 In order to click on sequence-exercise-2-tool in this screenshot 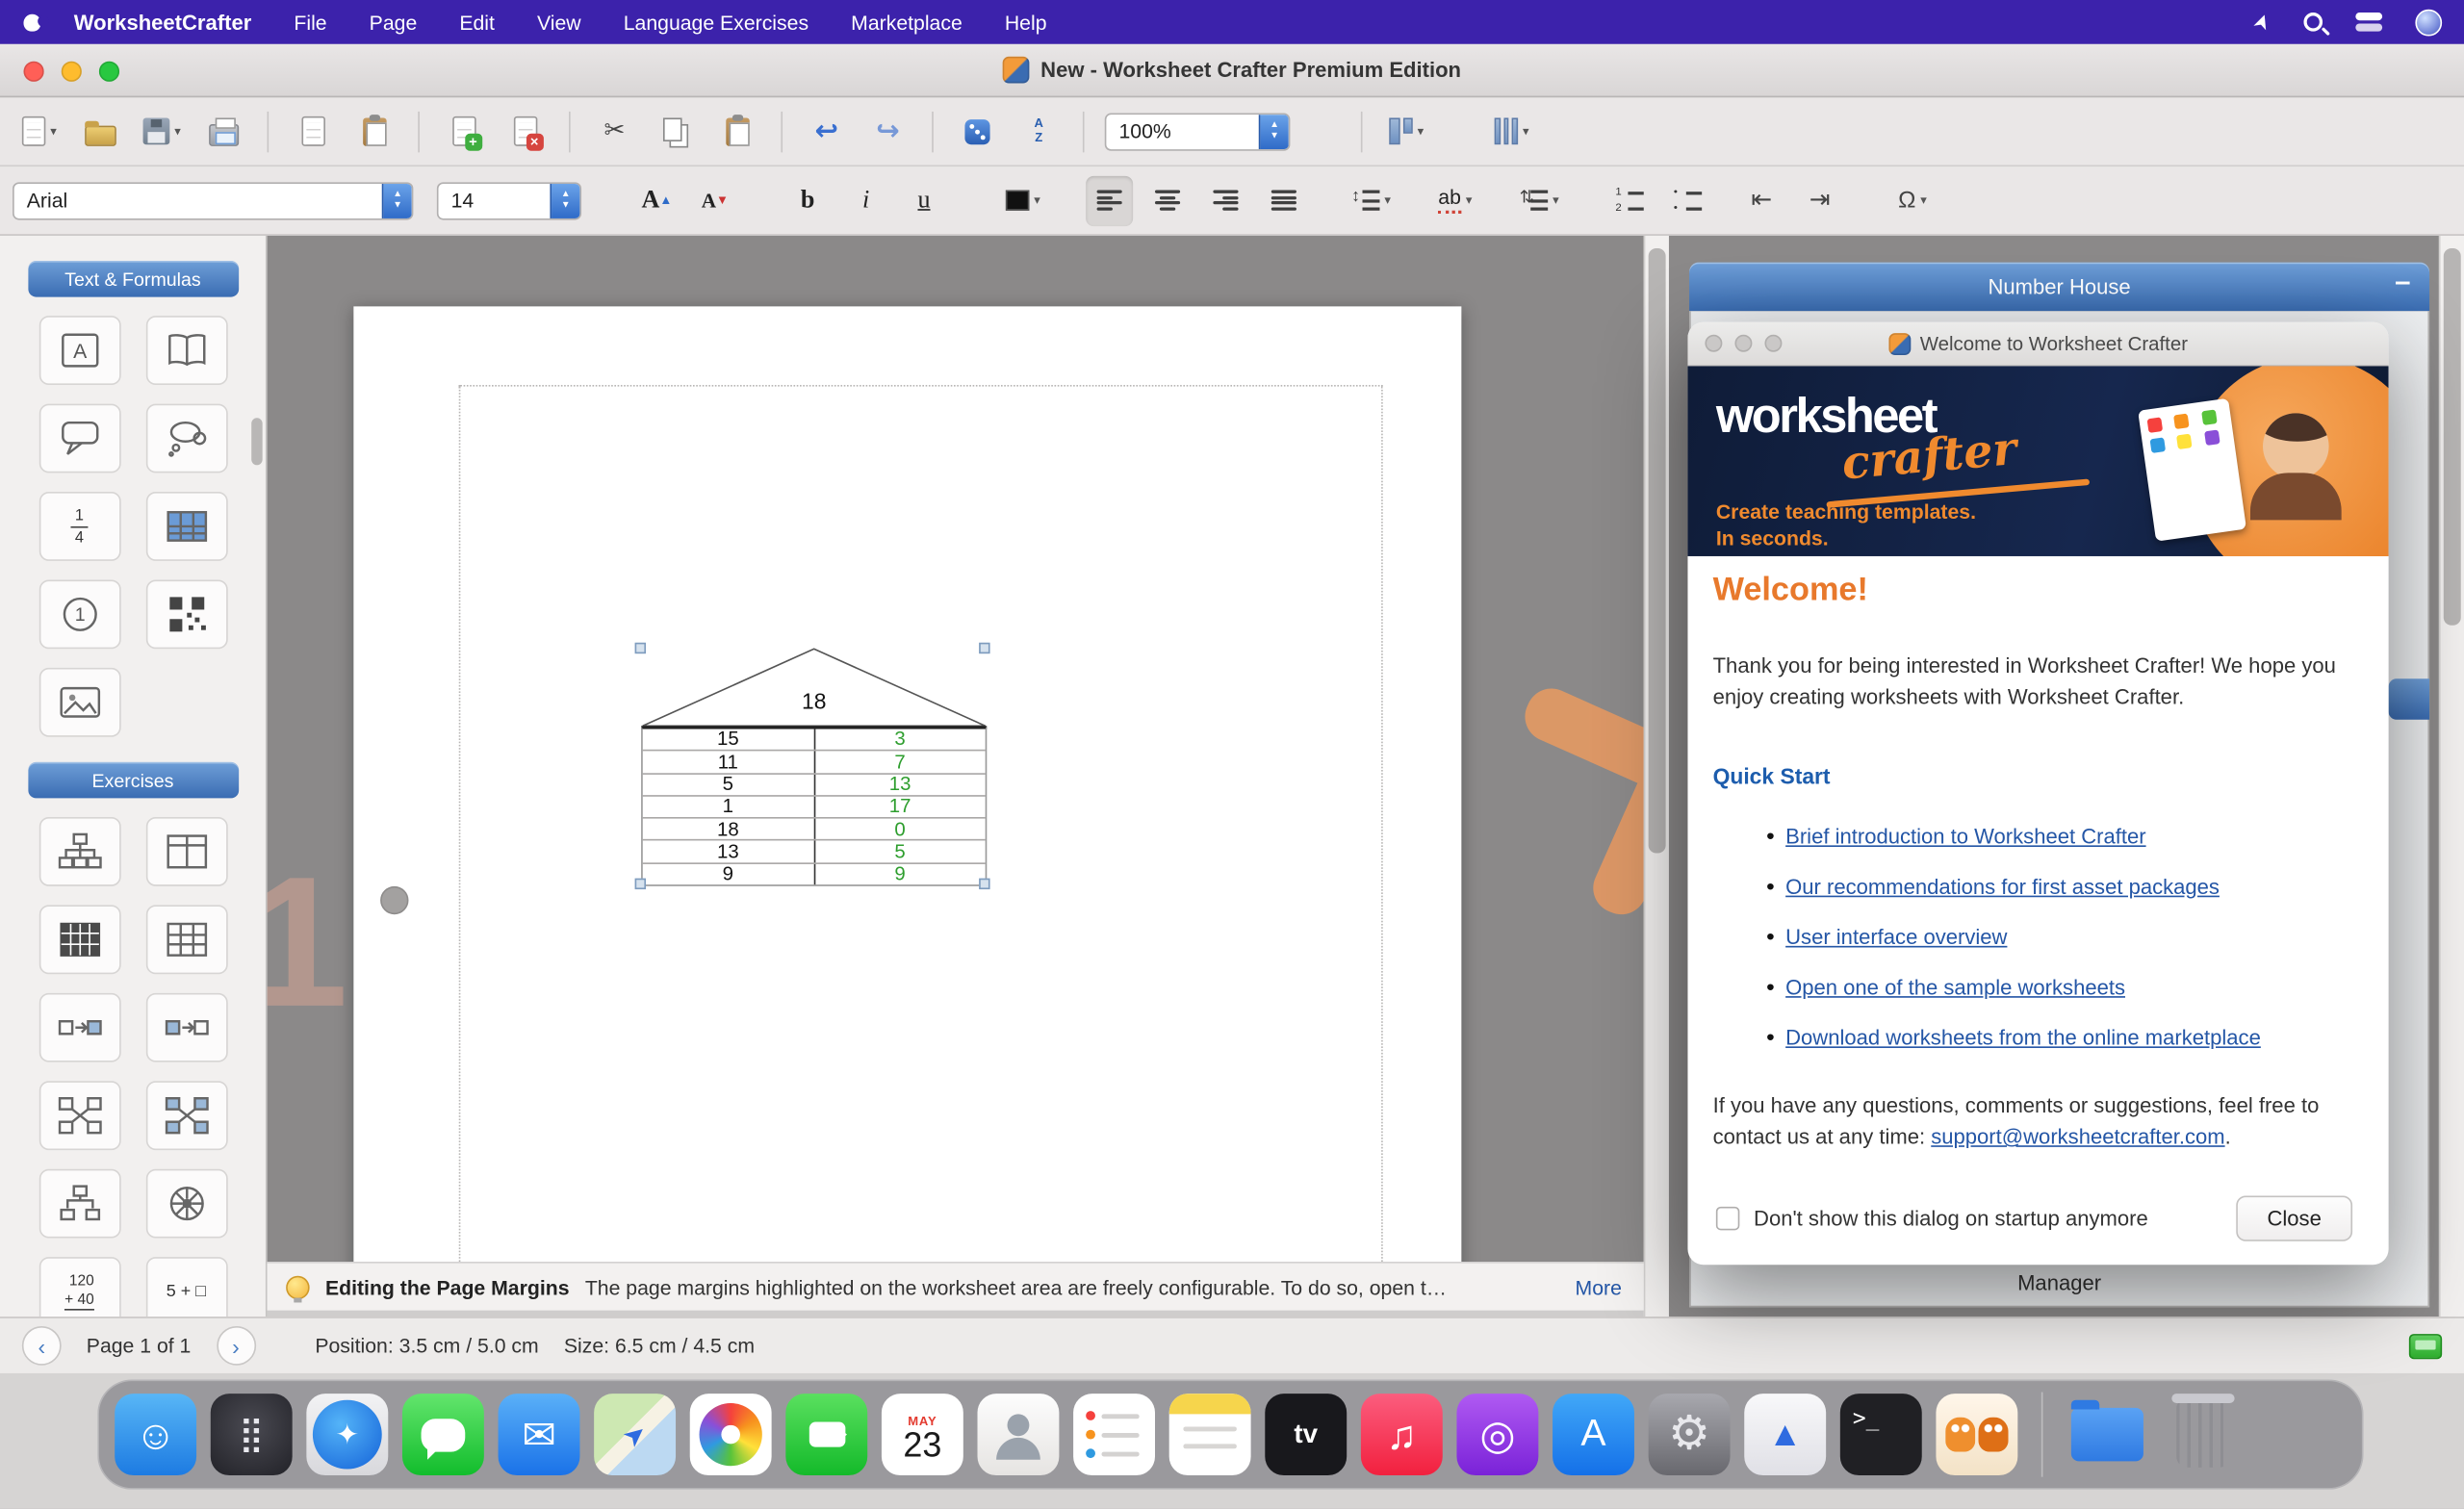, I will do `click(186, 1027)`.